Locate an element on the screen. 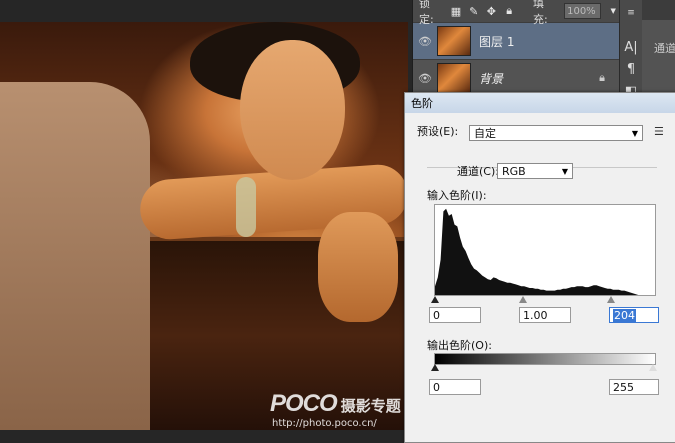  channel-dropdown: RGB ▼ is located at coordinates (535, 171).